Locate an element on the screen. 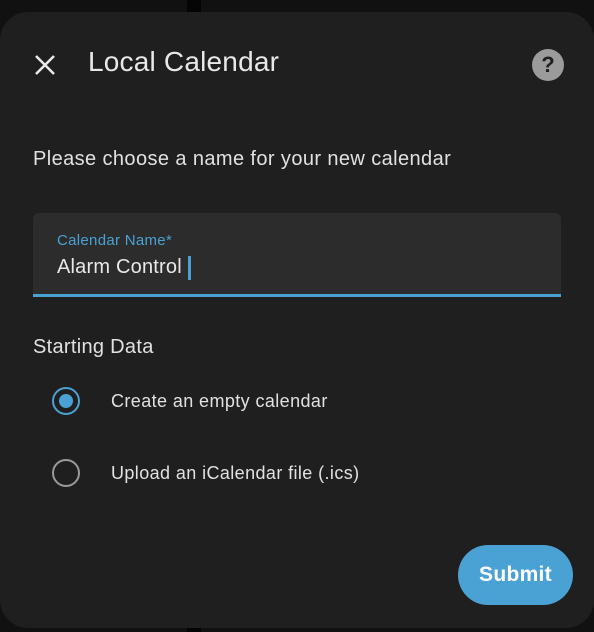  help-circle-icon: ? is located at coordinates (548, 64).